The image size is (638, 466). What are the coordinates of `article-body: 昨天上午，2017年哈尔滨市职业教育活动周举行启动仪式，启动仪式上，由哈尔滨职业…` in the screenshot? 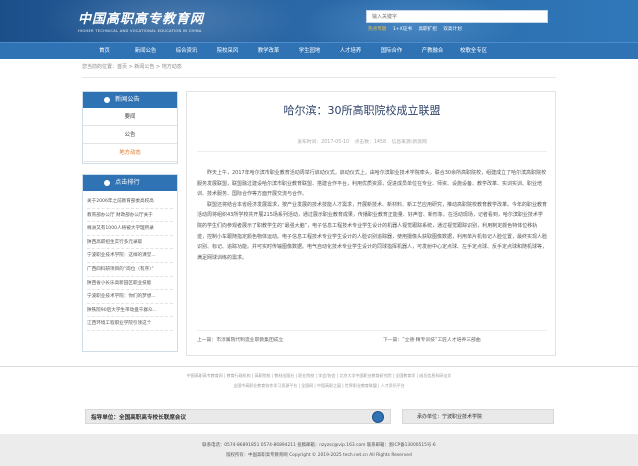 It's located at (372, 215).